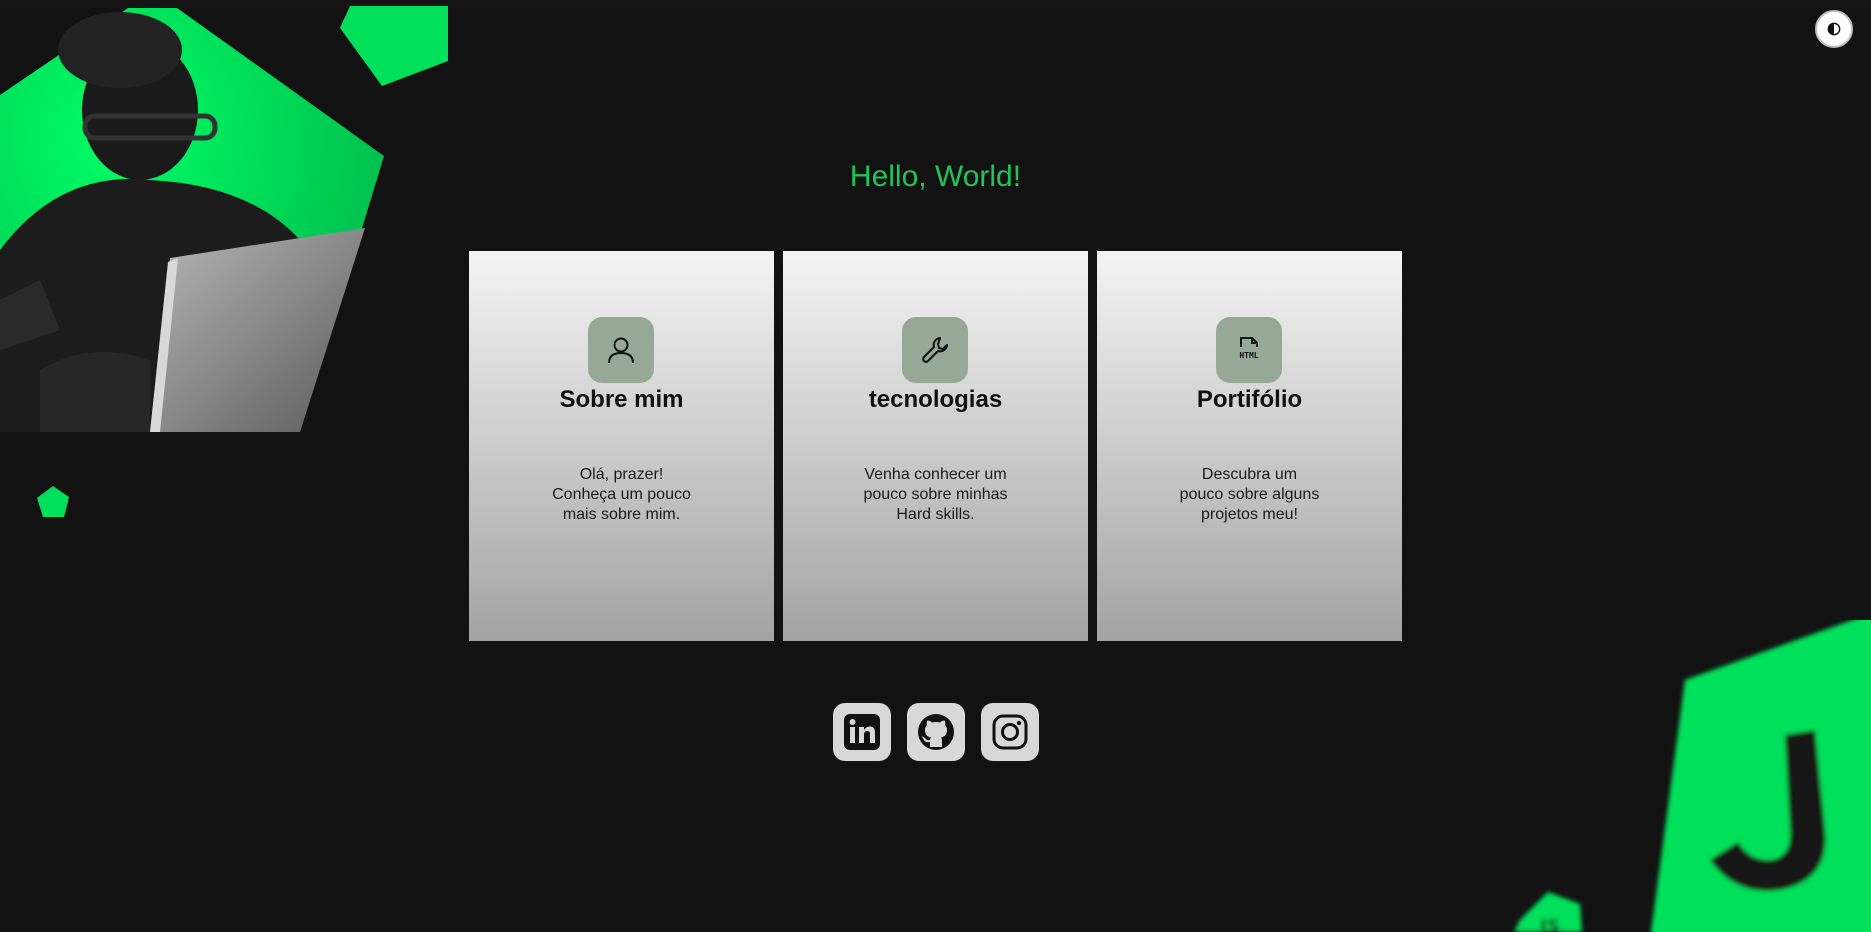  I want to click on card-description-line: Olá, prazer!, so click(621, 474).